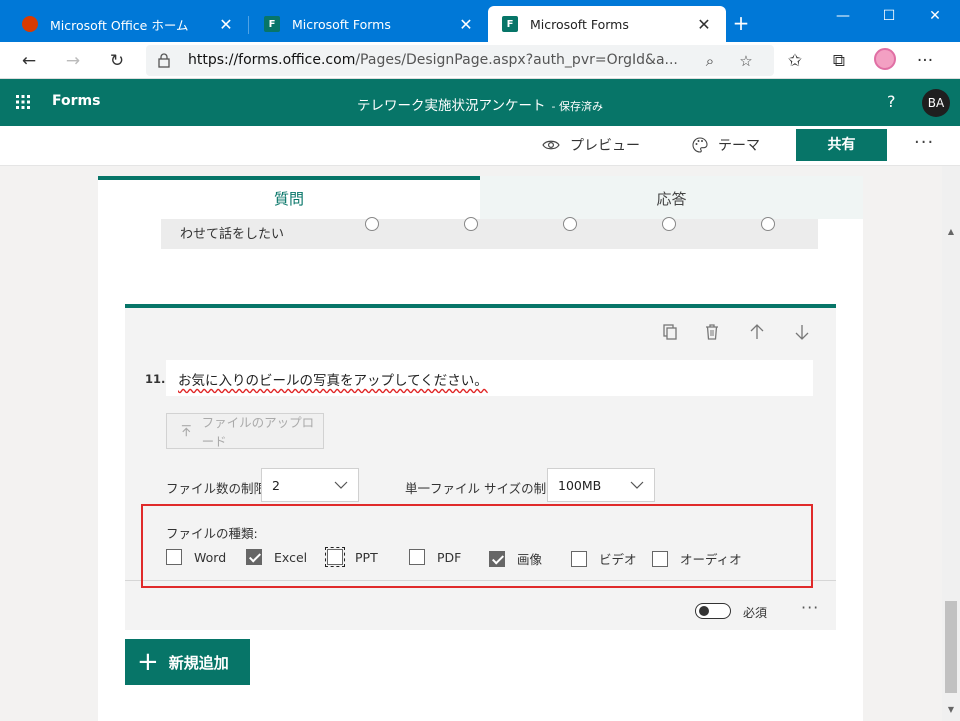 The width and height of the screenshot is (960, 721). What do you see at coordinates (713, 611) in the screenshot?
I see `required-toggle` at bounding box center [713, 611].